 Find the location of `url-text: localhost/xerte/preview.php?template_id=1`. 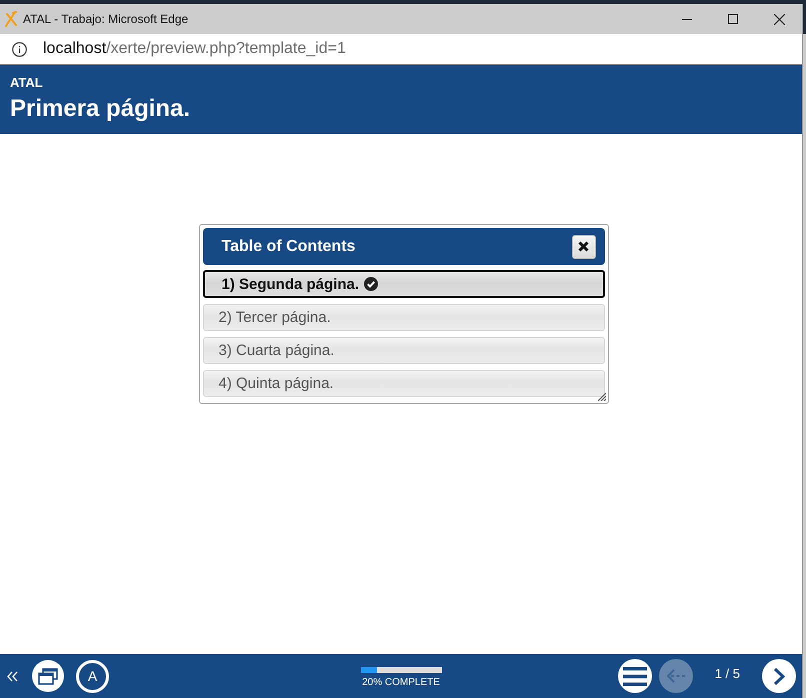

url-text: localhost/xerte/preview.php?template_id=1 is located at coordinates (194, 49).